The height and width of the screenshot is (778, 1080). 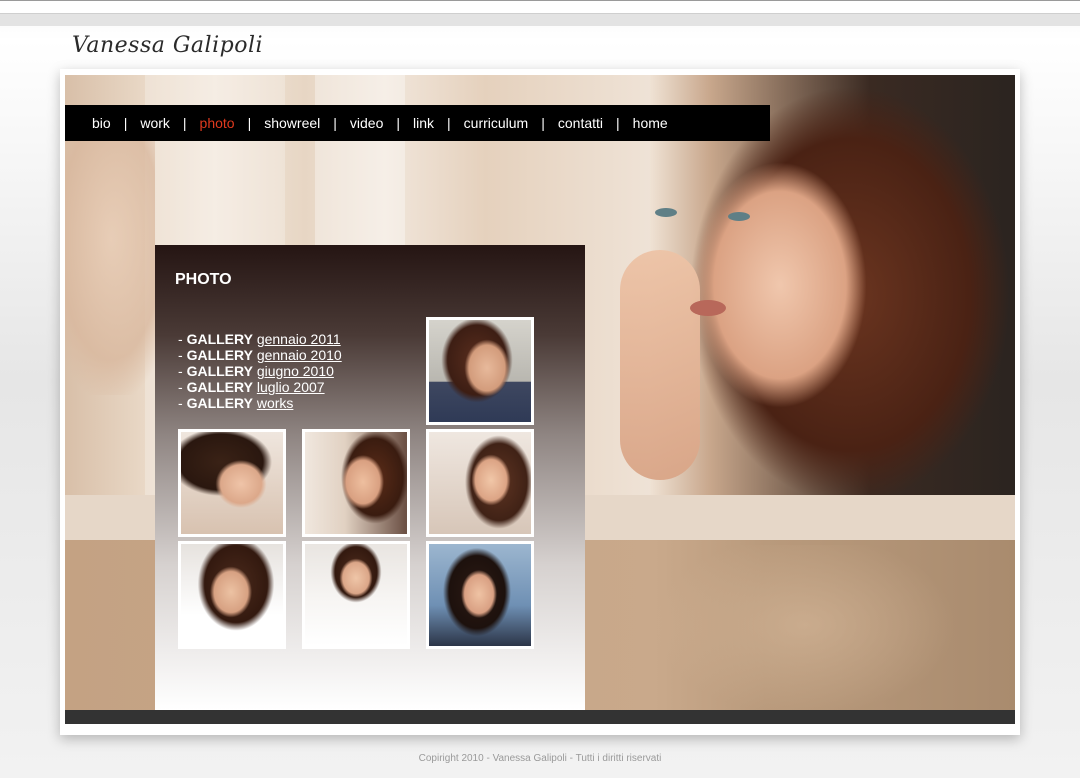 What do you see at coordinates (805, 627) in the screenshot?
I see `reflection-portrait` at bounding box center [805, 627].